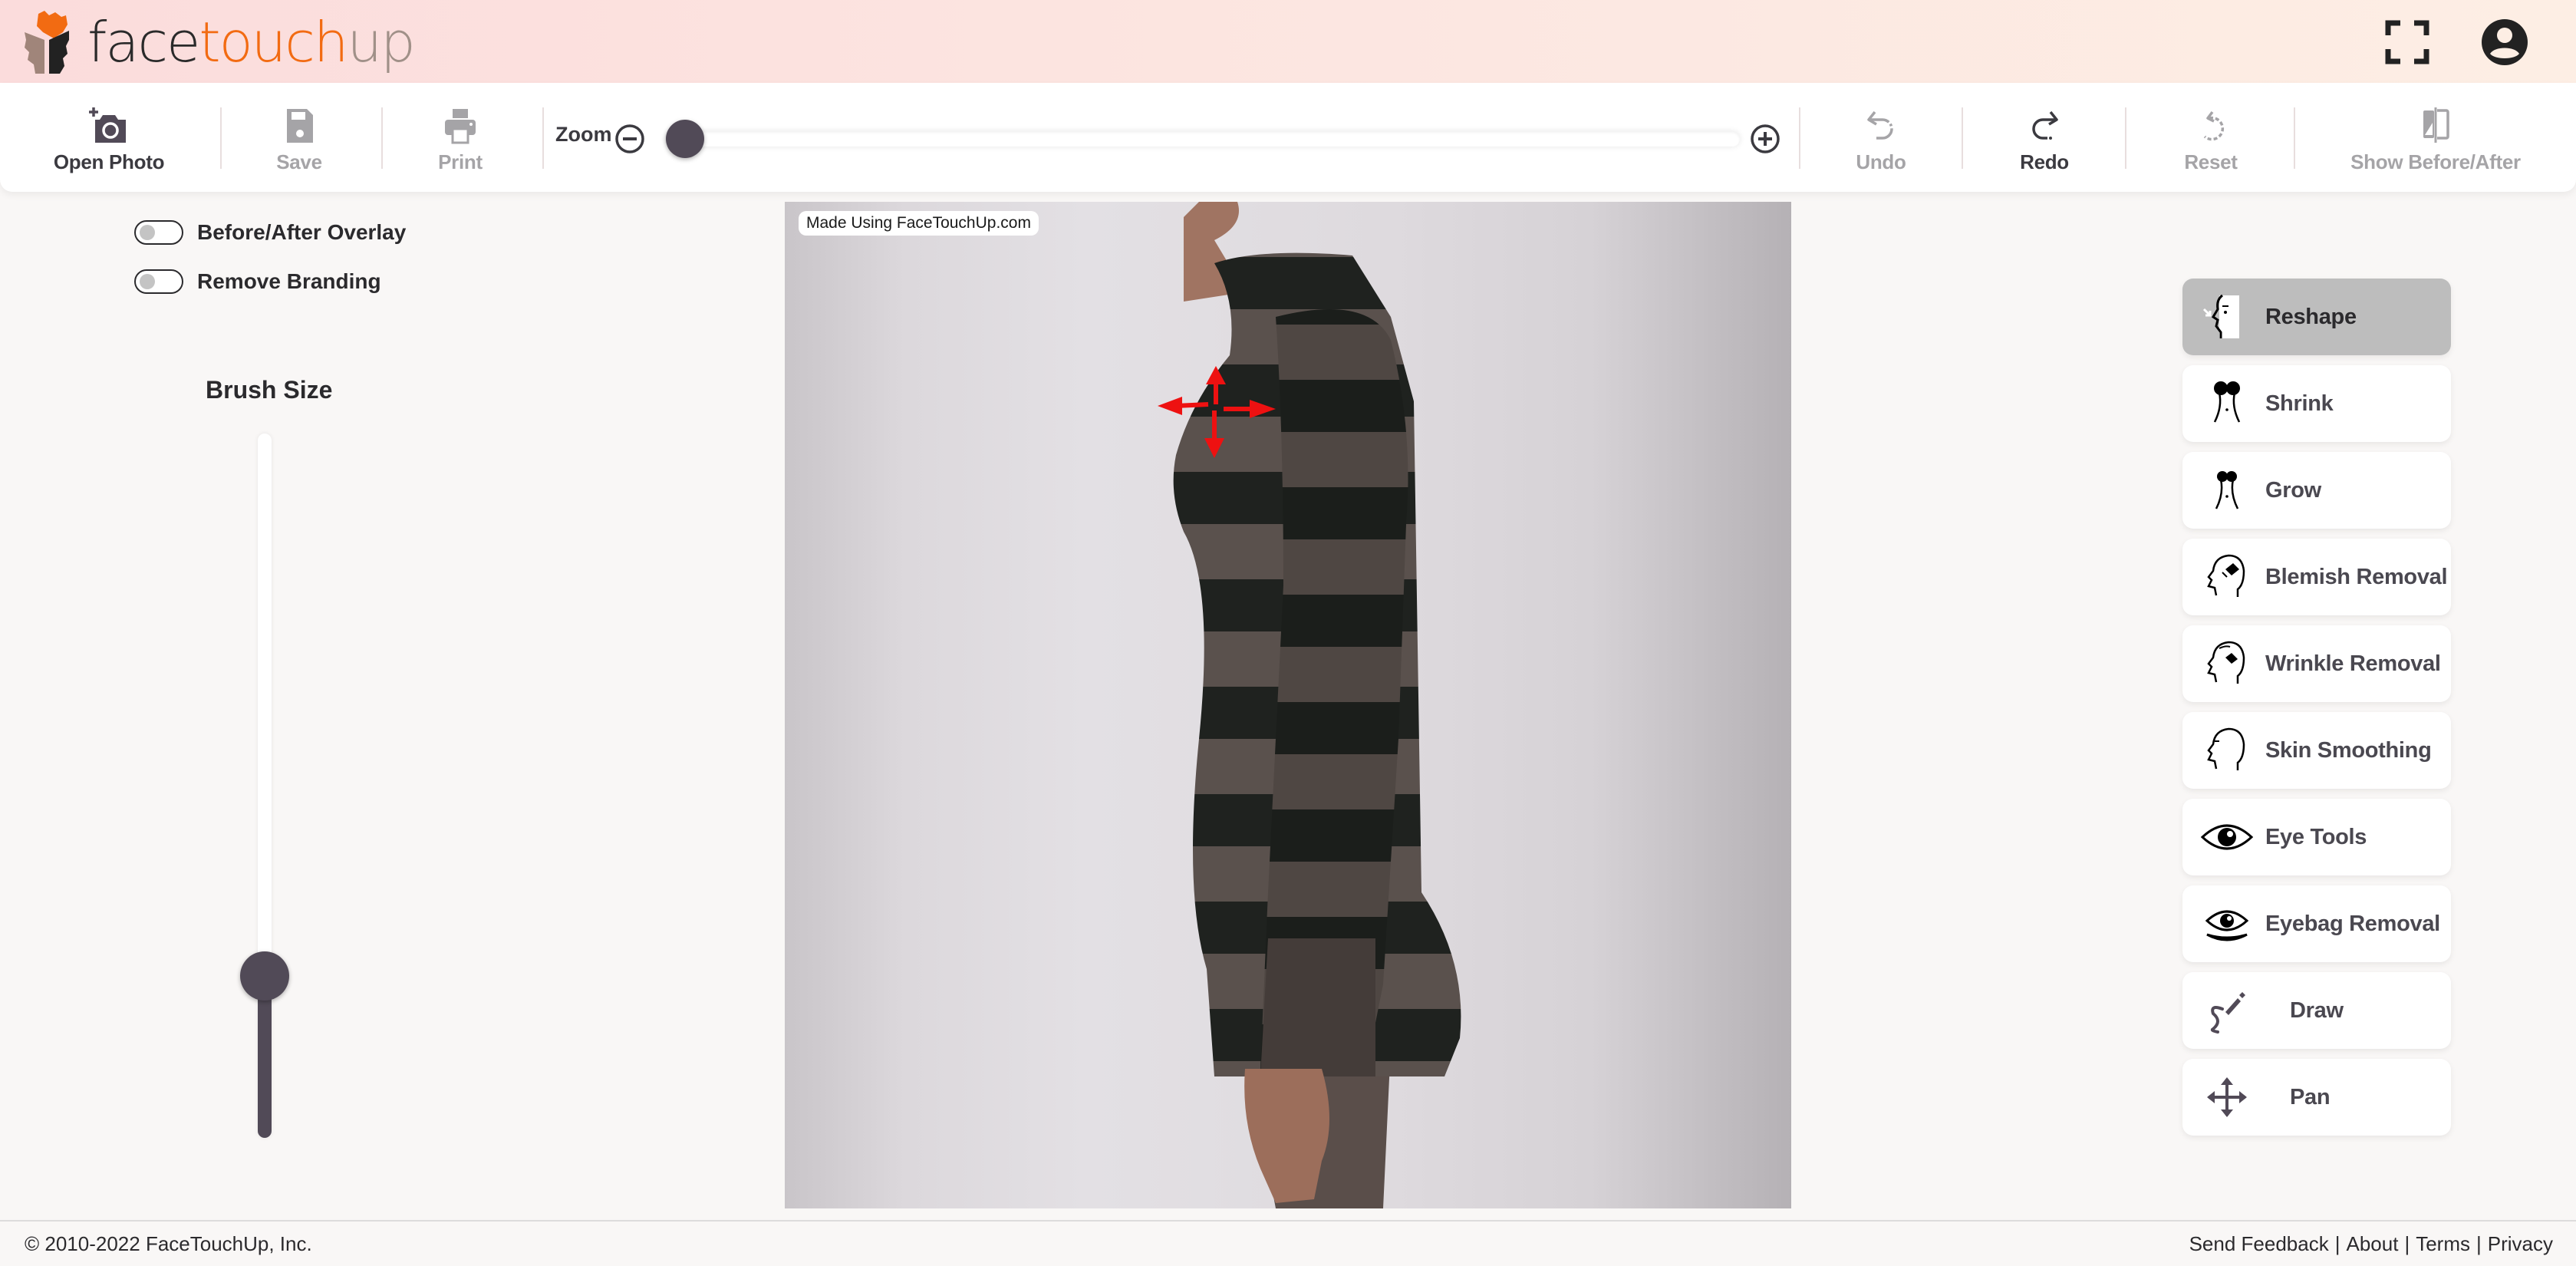 Image resolution: width=2576 pixels, height=1266 pixels. I want to click on tool-grow-button: Grow, so click(2316, 490).